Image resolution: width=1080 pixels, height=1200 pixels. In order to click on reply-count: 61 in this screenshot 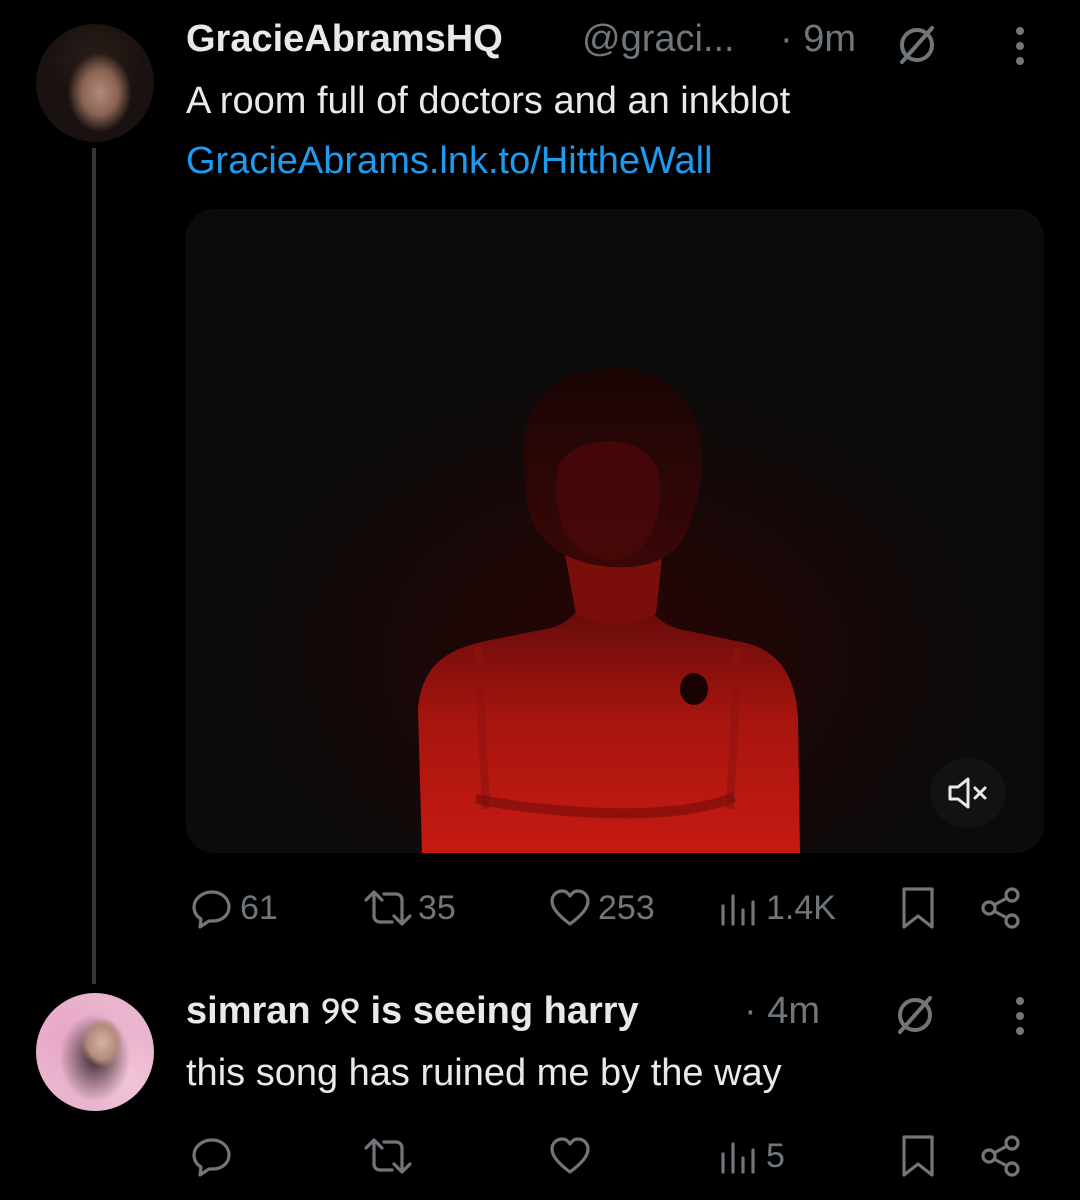, I will do `click(259, 907)`.